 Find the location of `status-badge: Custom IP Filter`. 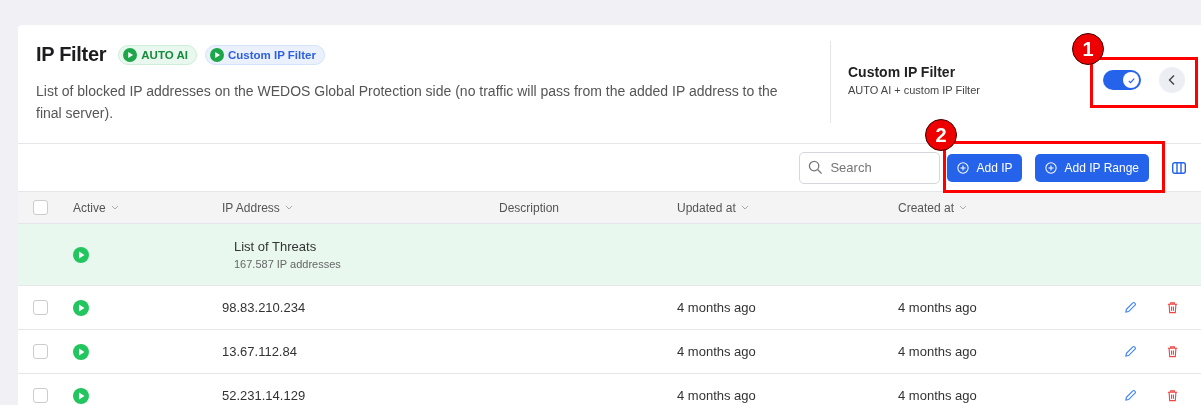

status-badge: Custom IP Filter is located at coordinates (264, 54).